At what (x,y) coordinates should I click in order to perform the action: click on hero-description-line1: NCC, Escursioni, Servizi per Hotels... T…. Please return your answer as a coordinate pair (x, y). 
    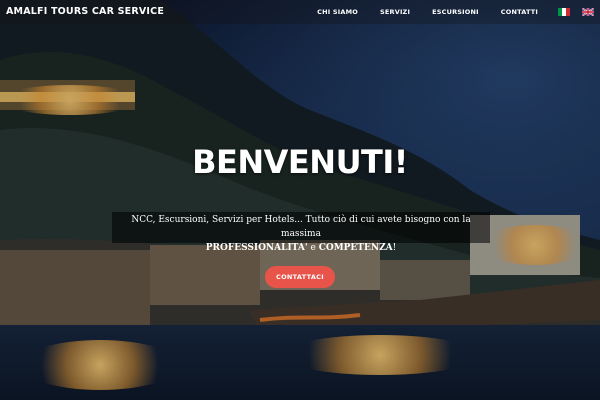
    Looking at the image, I should click on (301, 227).